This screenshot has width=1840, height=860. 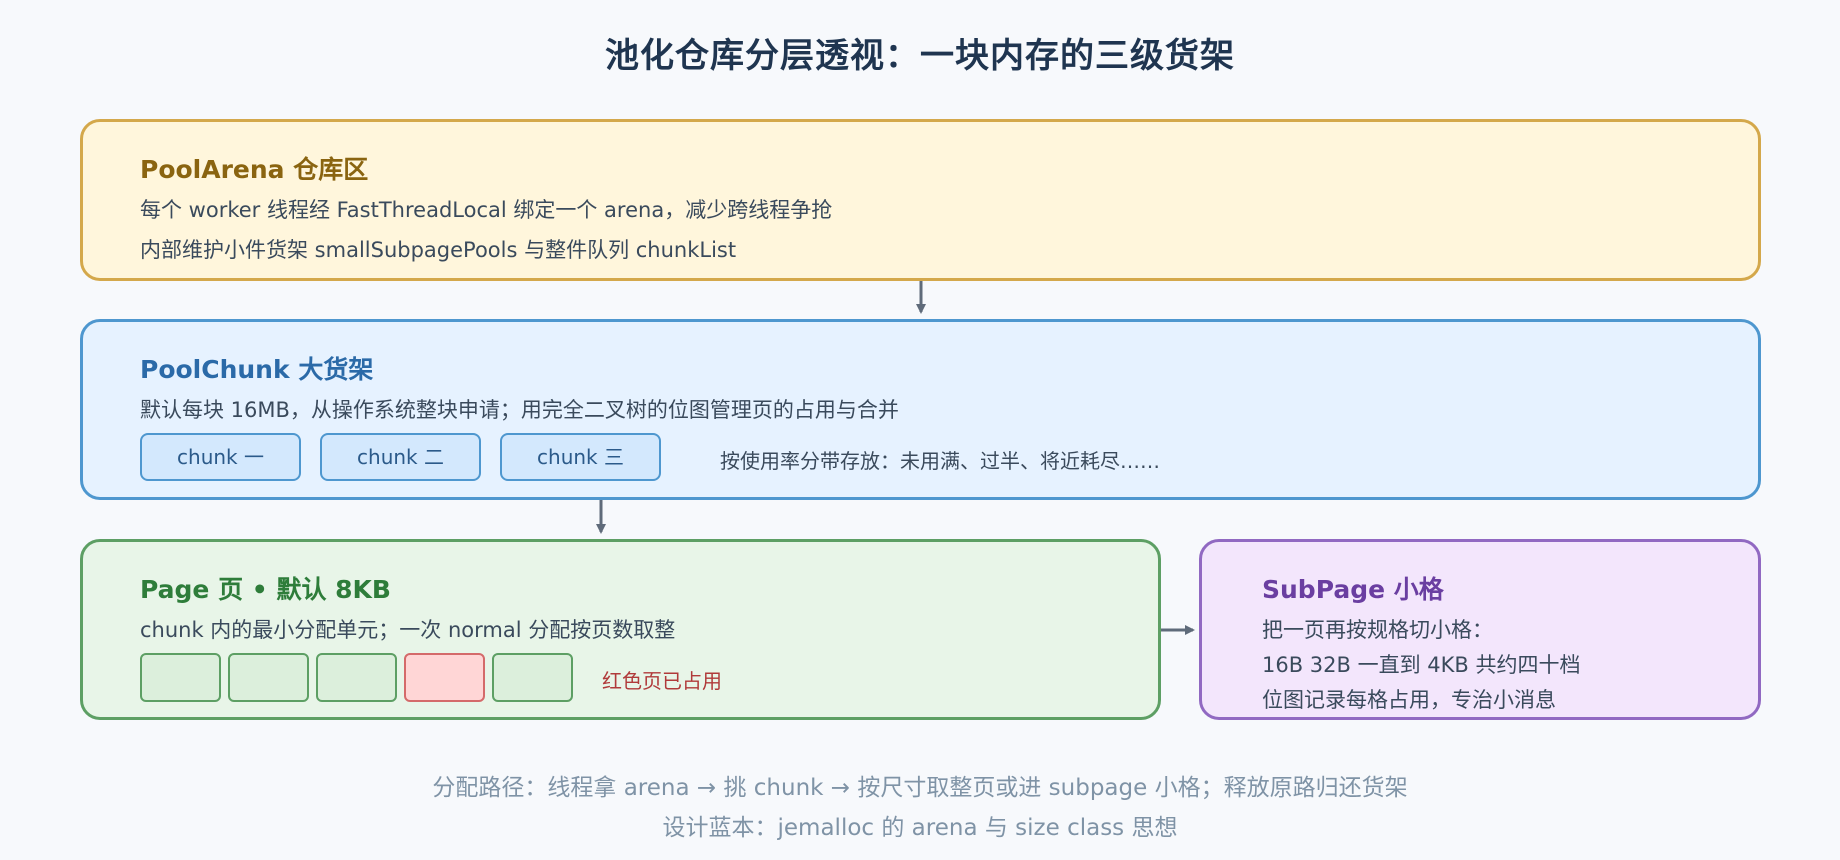 What do you see at coordinates (1409, 700) in the screenshot?
I see `subpage-line-3: 位图记录每格占用，专治小消息` at bounding box center [1409, 700].